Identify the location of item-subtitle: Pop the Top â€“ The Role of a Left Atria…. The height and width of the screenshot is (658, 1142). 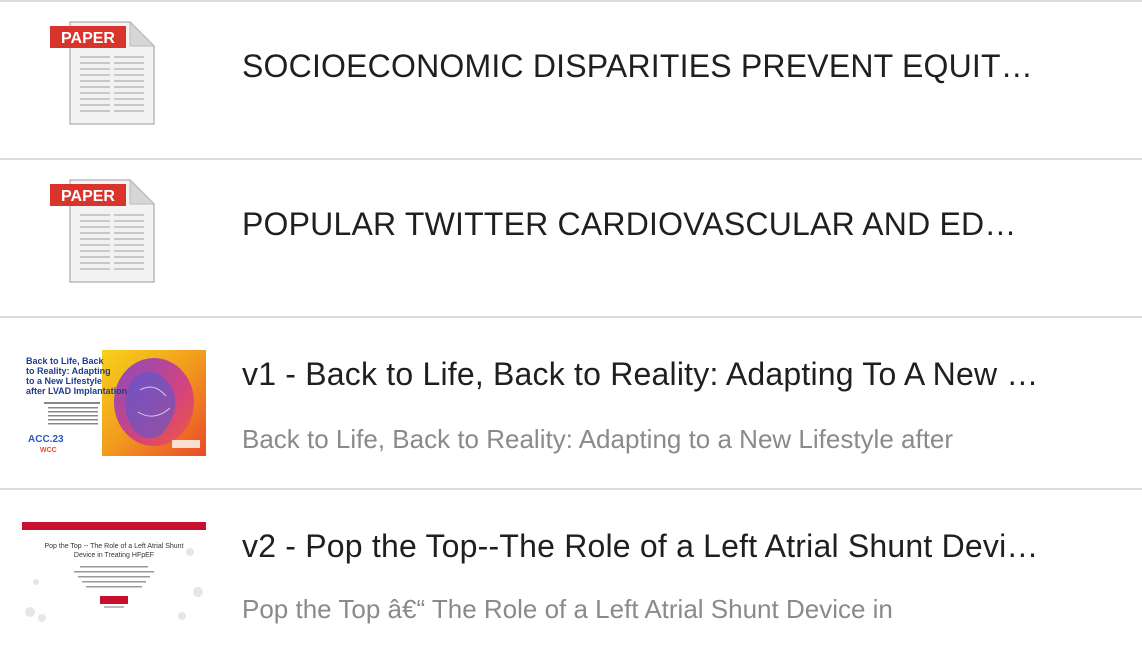
(567, 609).